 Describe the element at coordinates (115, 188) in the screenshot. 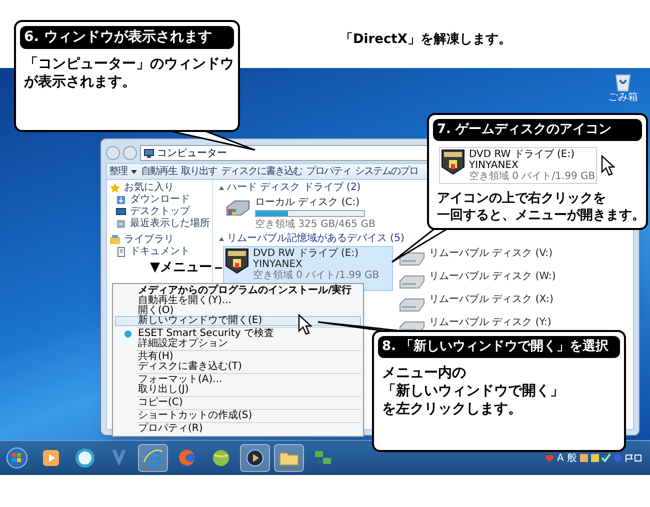

I see `star-icon` at that location.